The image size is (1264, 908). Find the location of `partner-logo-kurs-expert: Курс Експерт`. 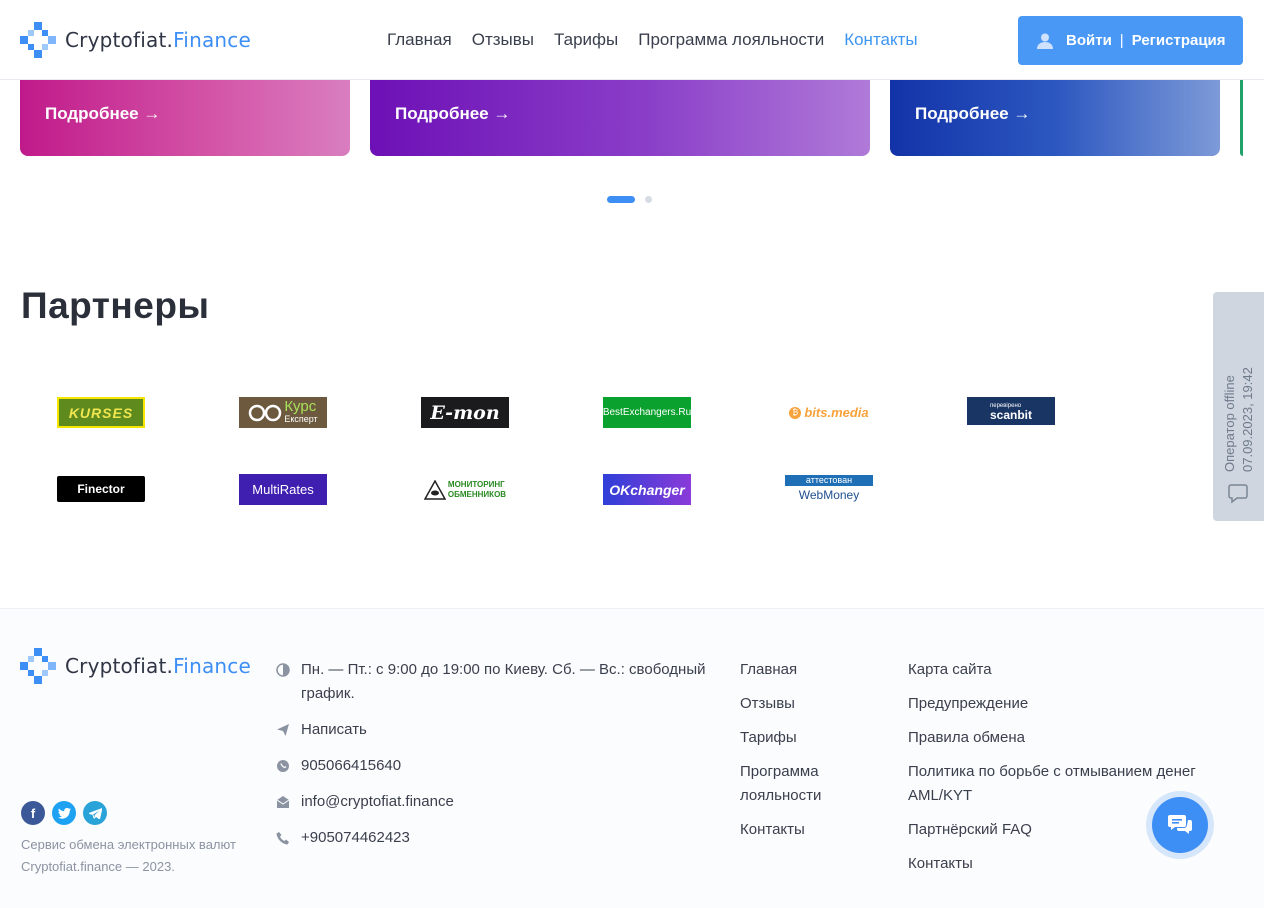

partner-logo-kurs-expert: Курс Експерт is located at coordinates (283, 412).